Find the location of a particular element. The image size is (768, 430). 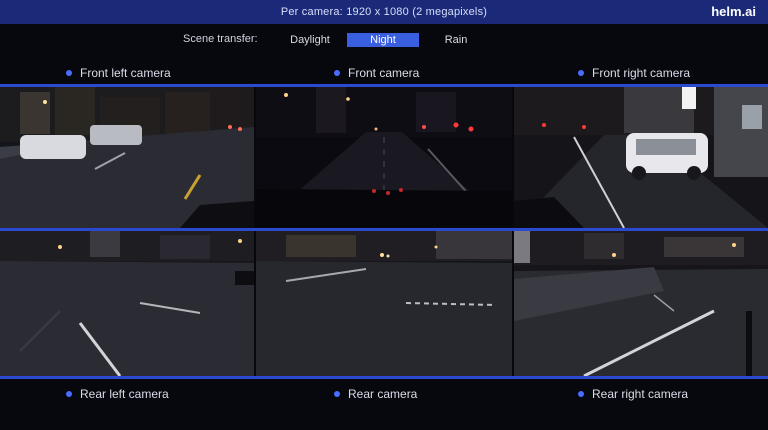

front-camera-feed is located at coordinates (384, 157).